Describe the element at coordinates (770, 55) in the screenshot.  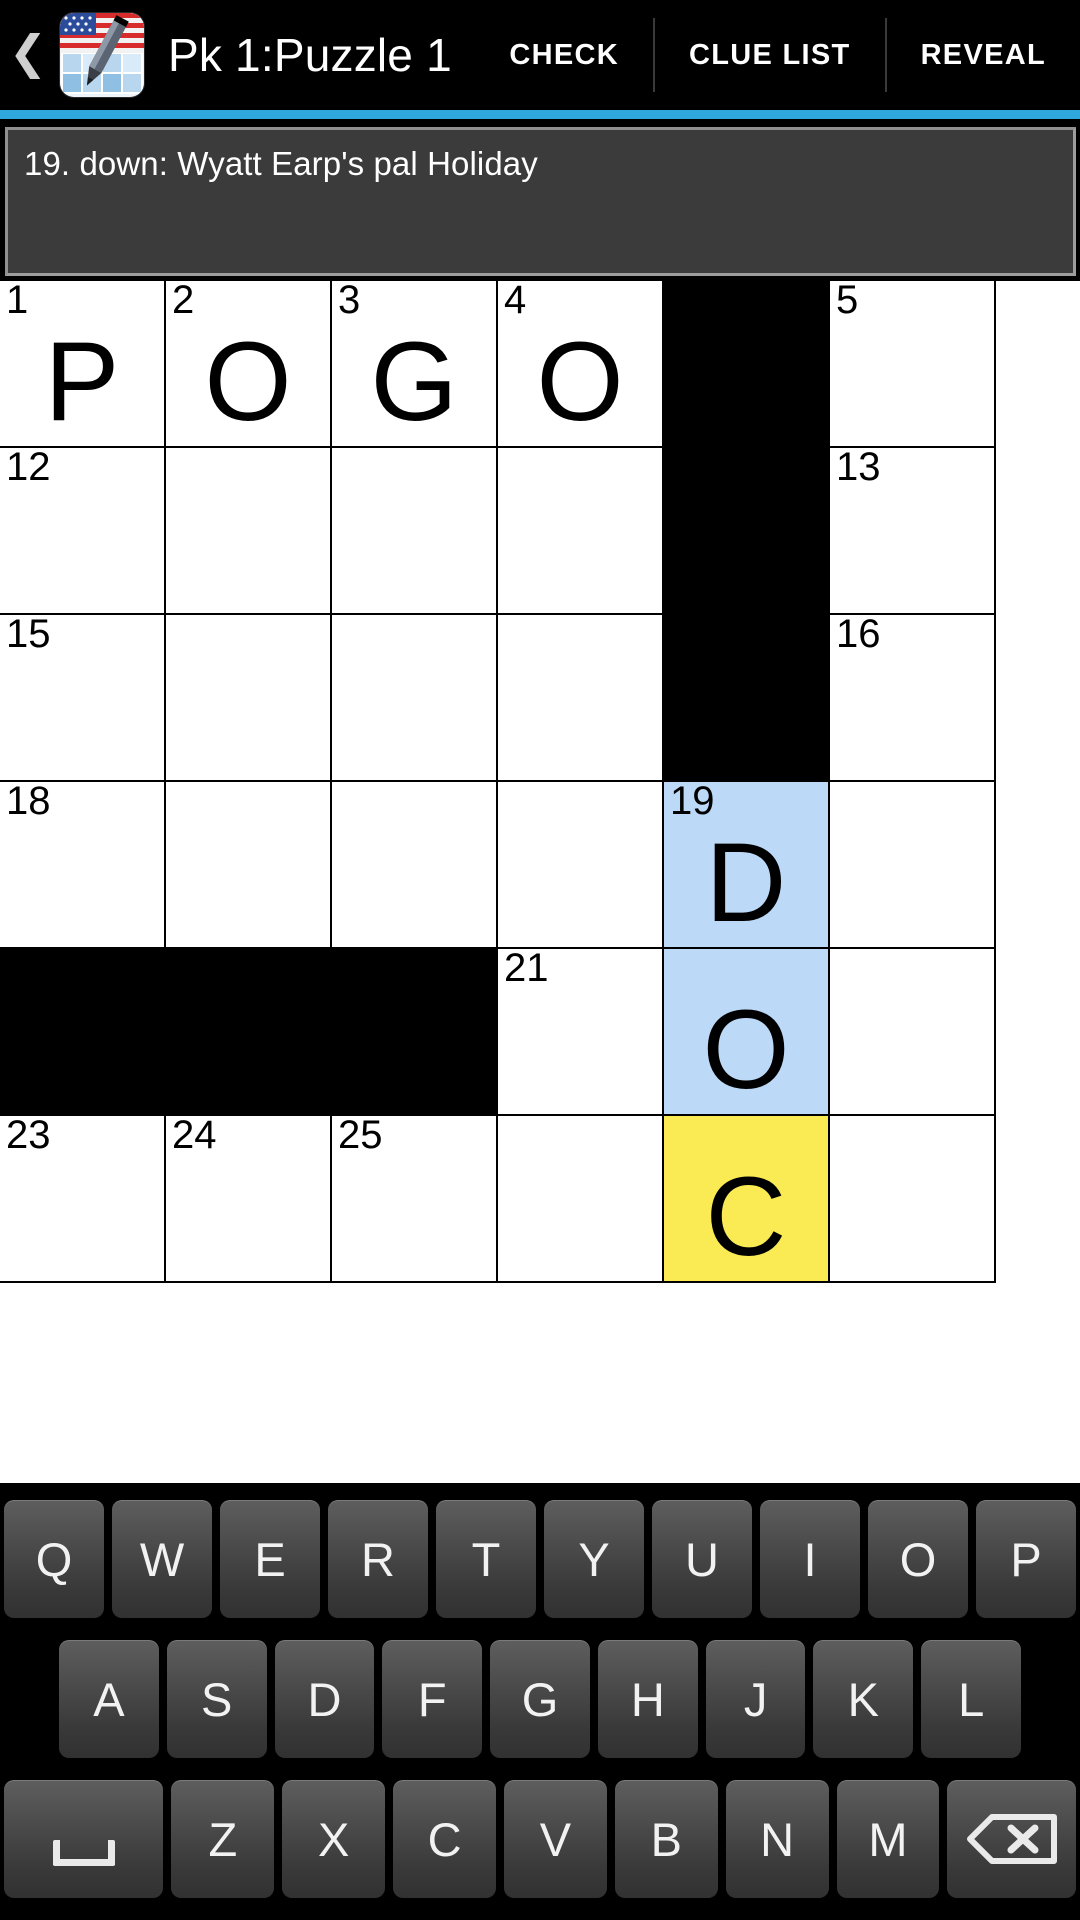
I see `clue-list-button: CLUE LIST` at that location.